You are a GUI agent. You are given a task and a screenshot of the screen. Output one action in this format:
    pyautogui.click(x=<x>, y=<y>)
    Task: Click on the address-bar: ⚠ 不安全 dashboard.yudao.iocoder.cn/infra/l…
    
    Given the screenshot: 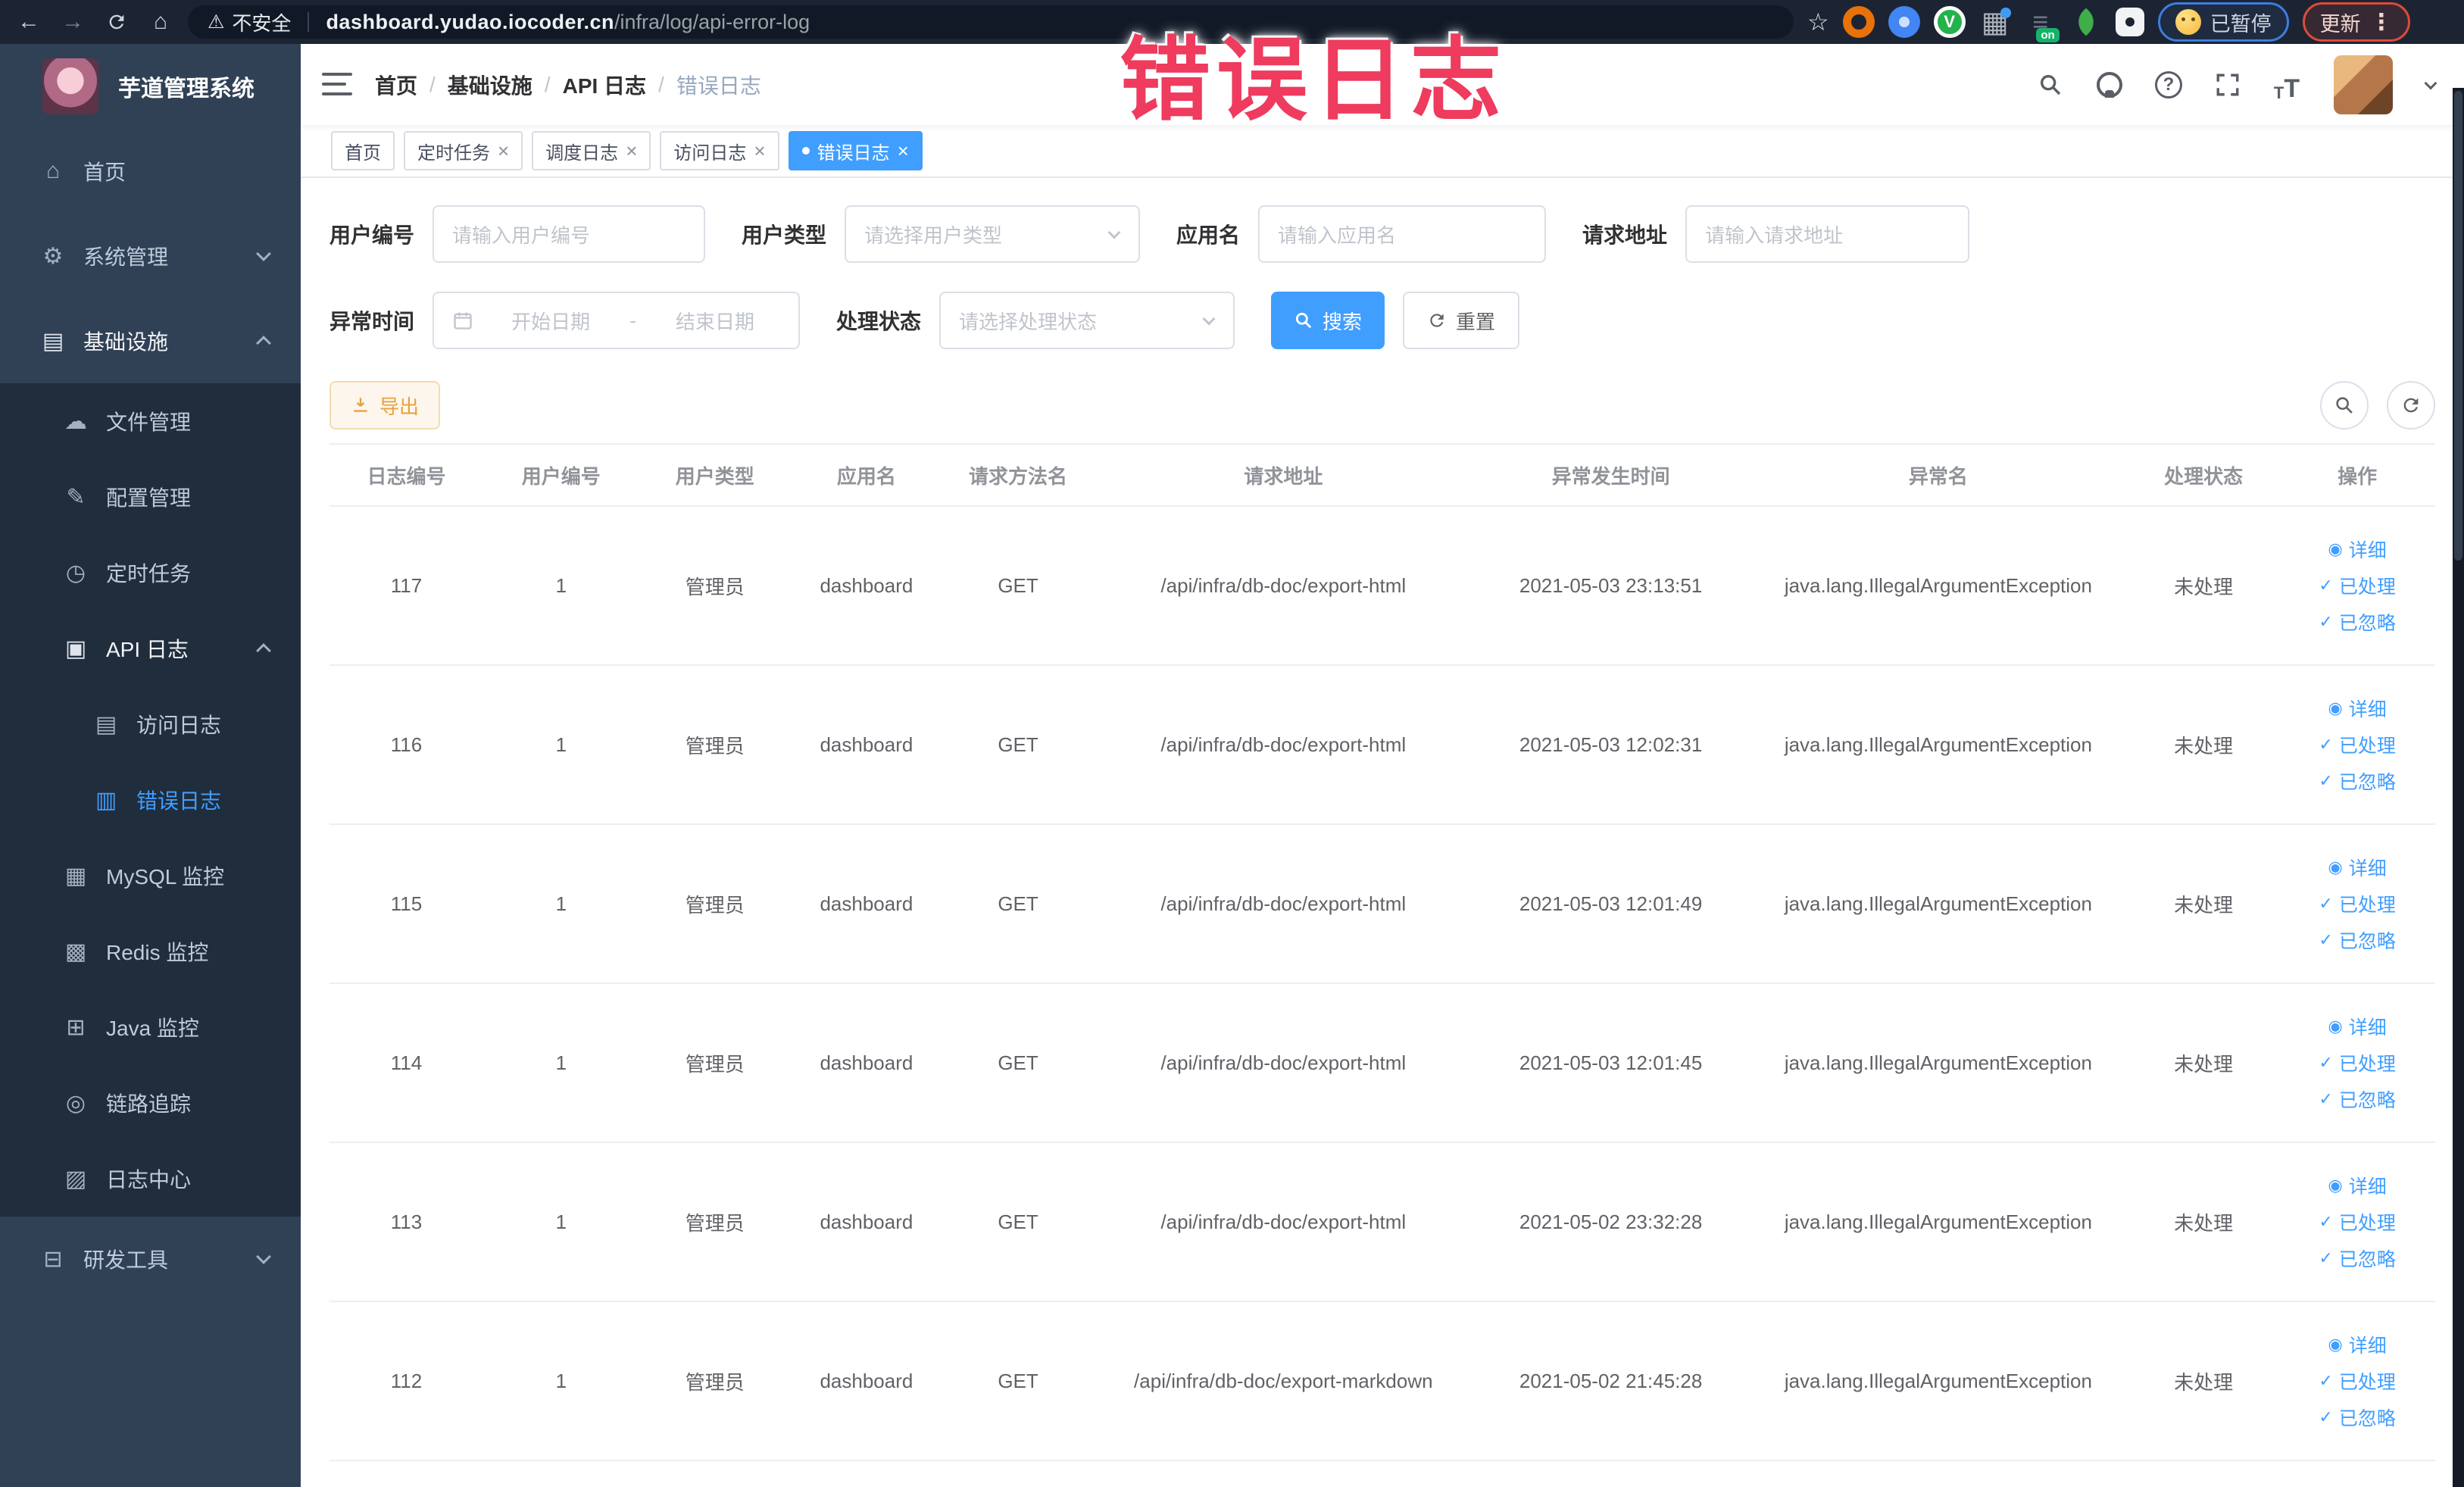 What is the action you would take?
    pyautogui.click(x=991, y=22)
    